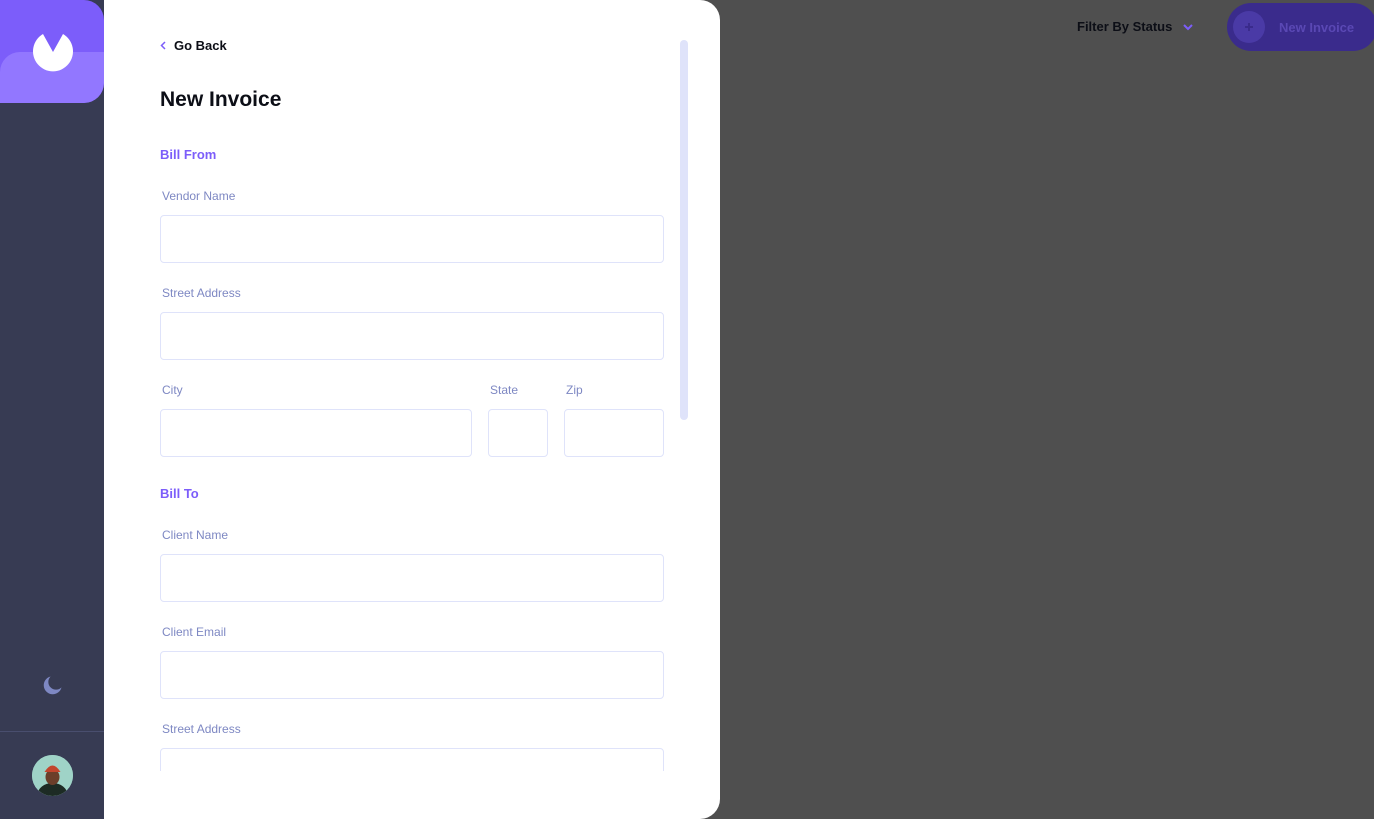  I want to click on go-back-link: Go Back, so click(193, 45).